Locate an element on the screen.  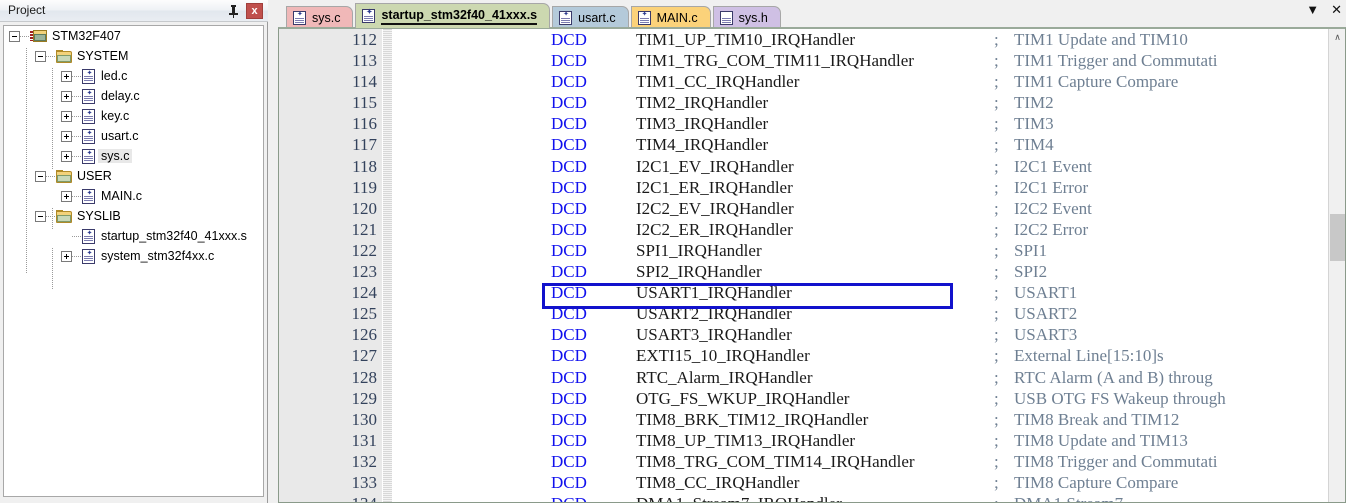
tree-item-stm32f407: STM32F407 is located at coordinates (133, 36).